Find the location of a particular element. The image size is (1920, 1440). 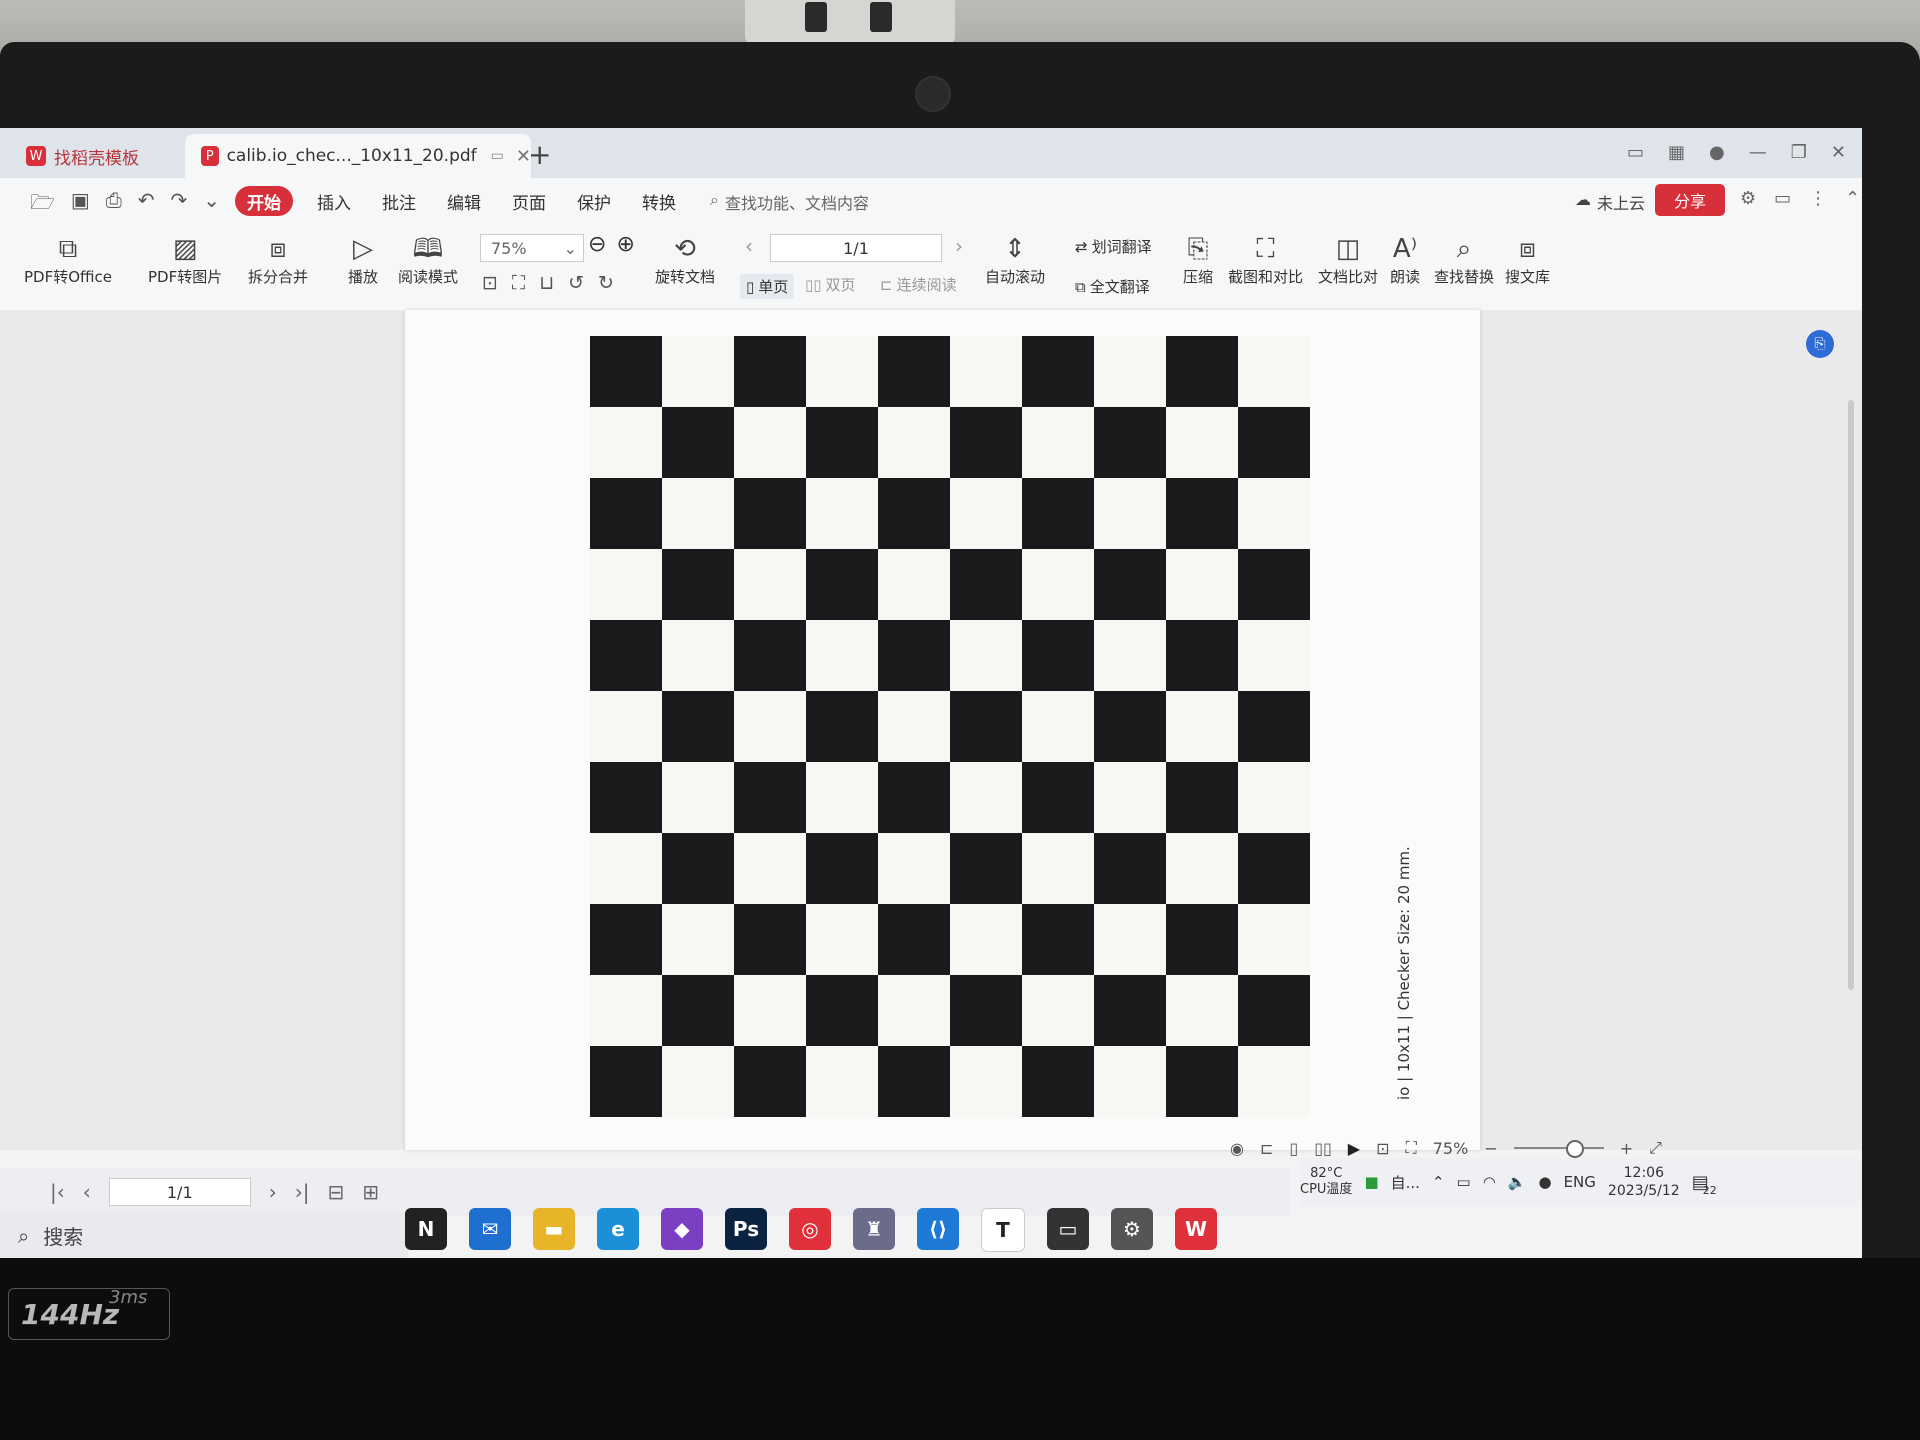

menu-tab-protect: 保护 is located at coordinates (594, 201).